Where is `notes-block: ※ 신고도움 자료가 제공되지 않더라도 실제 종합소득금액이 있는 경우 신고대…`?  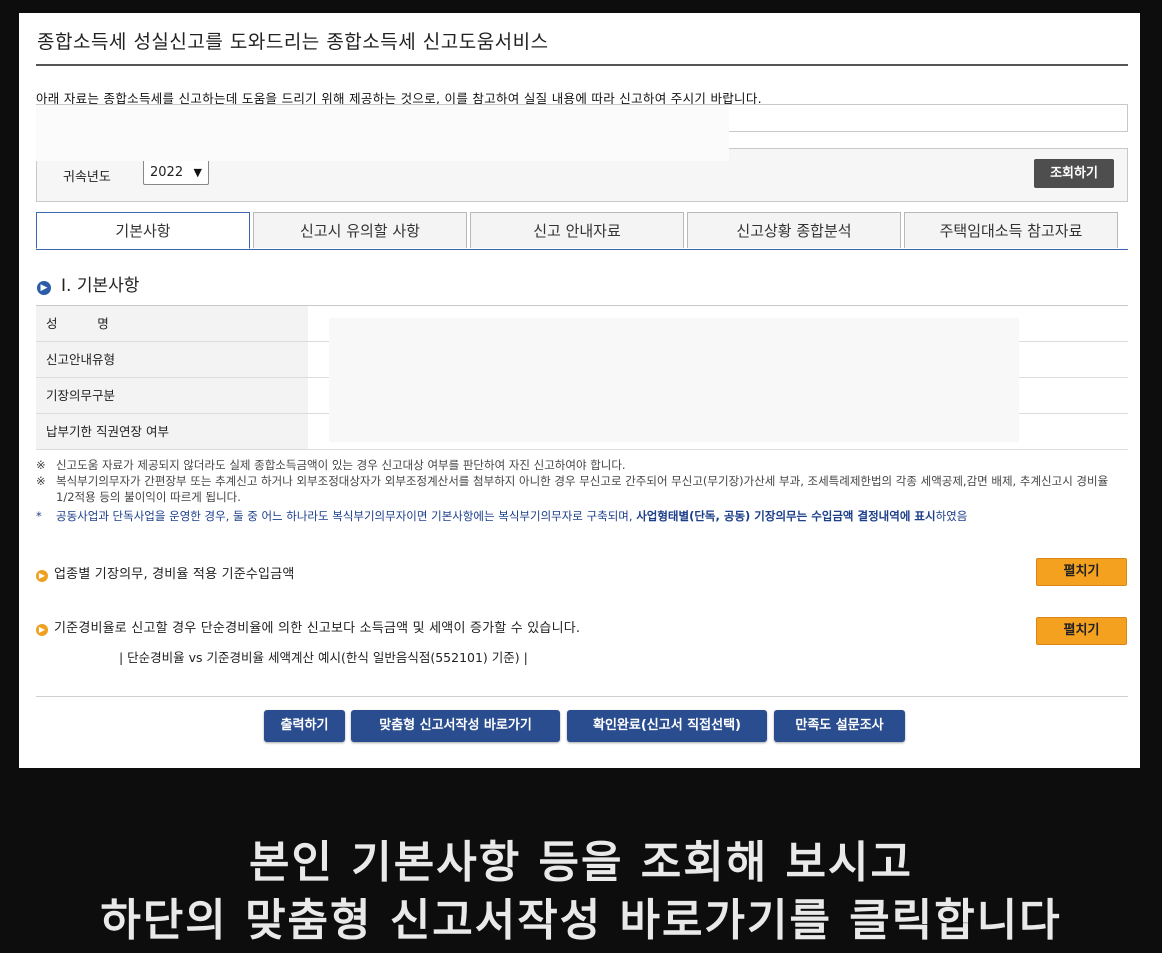 notes-block: ※ 신고도움 자료가 제공되지 않더라도 실제 종합소득금액이 있는 경우 신고대… is located at coordinates (582, 490).